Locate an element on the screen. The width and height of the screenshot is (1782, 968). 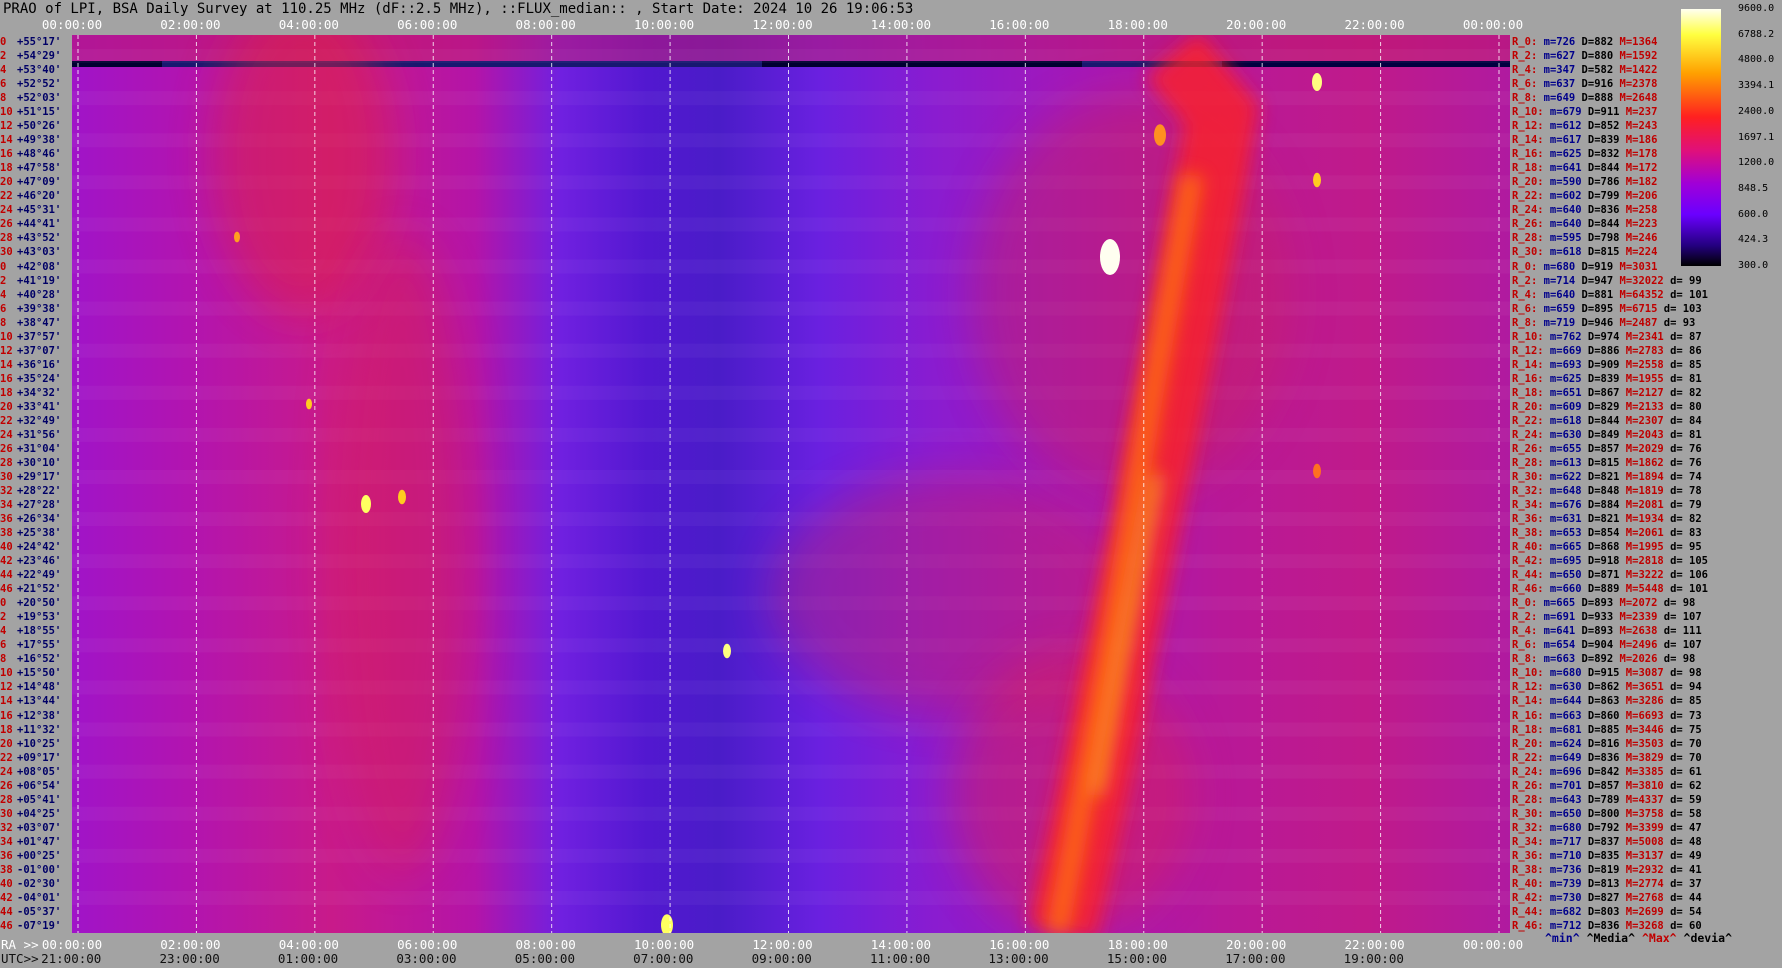
stats-deviation: d= 75 is located at coordinates (1682, 729).